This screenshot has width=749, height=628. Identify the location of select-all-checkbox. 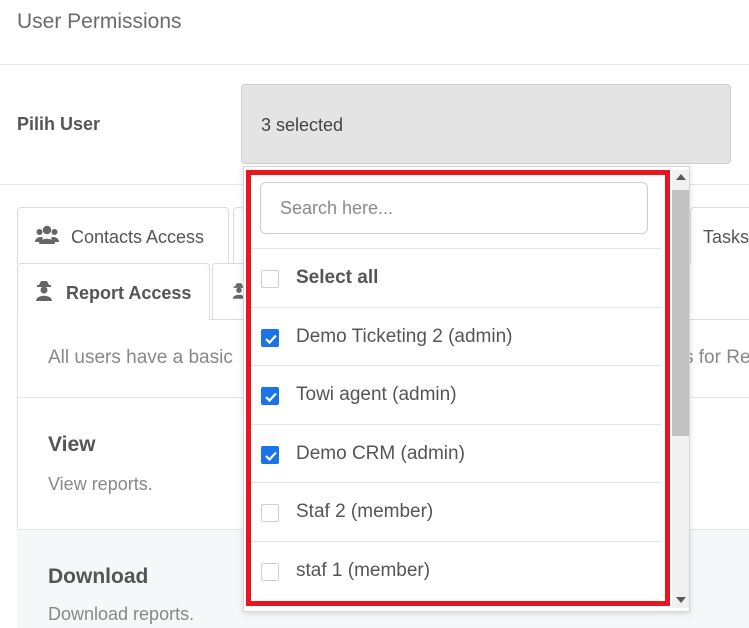
(270, 279).